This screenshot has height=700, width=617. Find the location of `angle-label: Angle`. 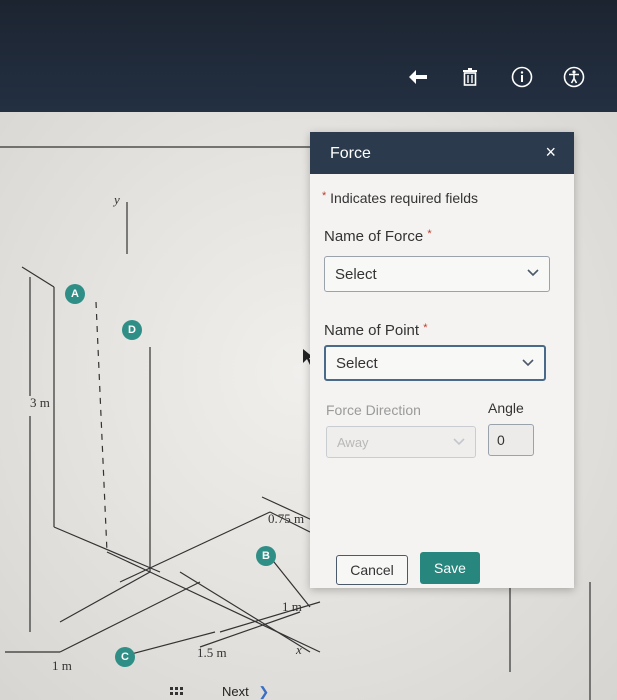

angle-label: Angle is located at coordinates (506, 408).